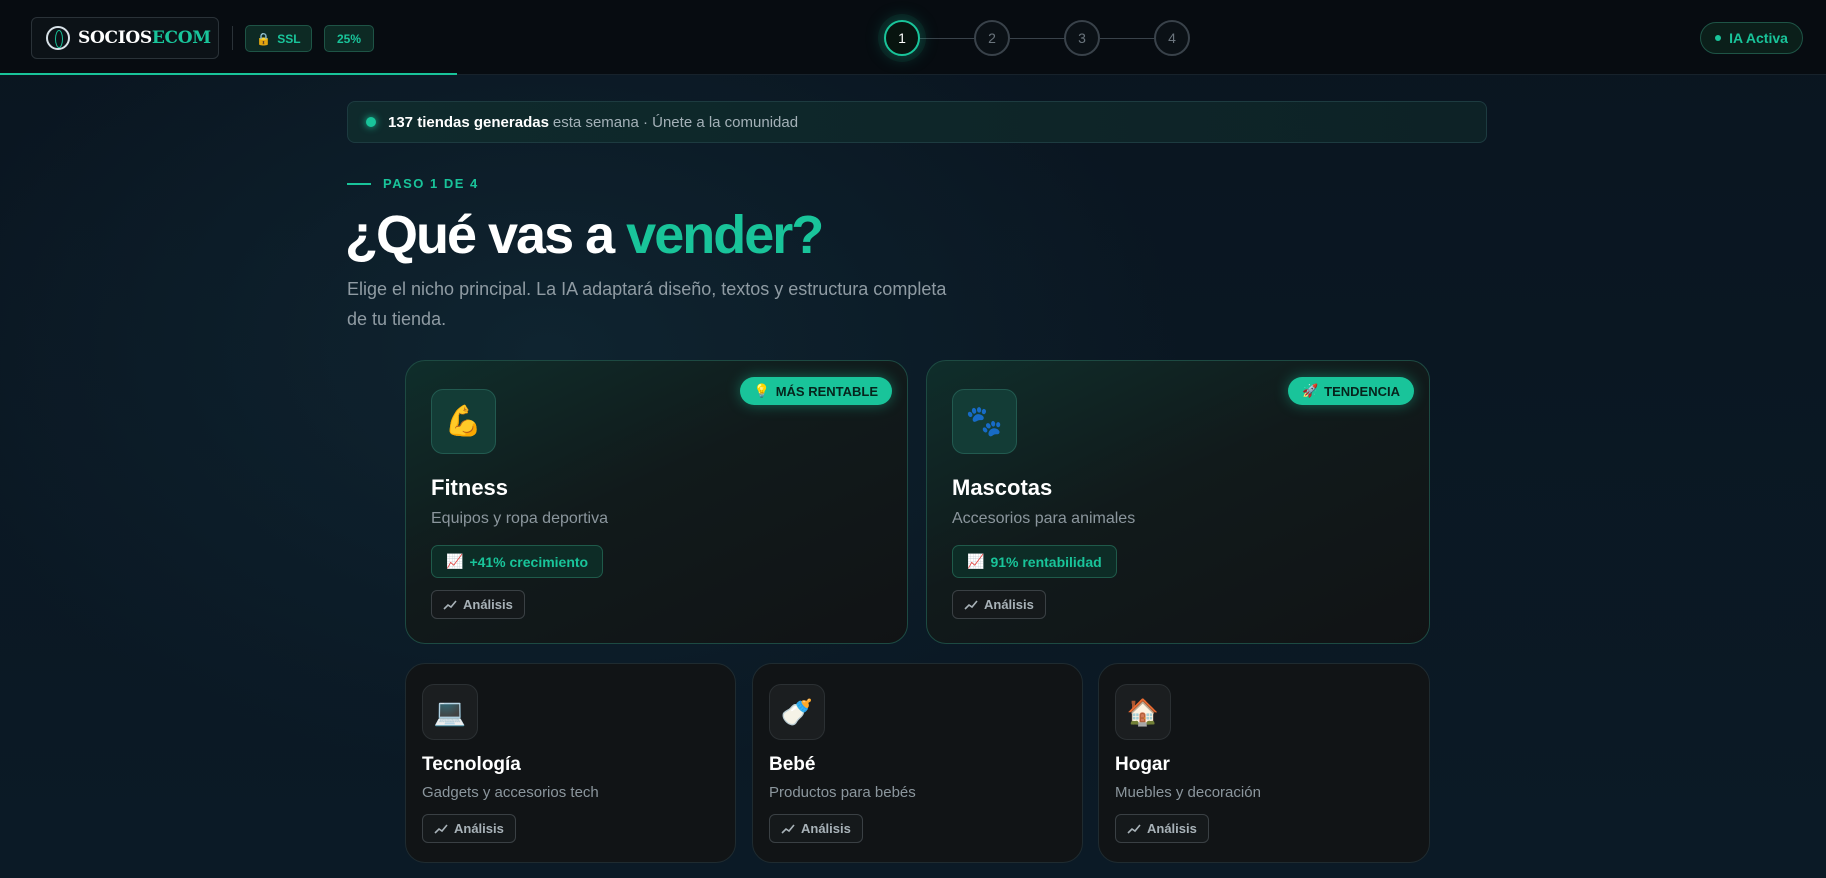 Image resolution: width=1826 pixels, height=878 pixels. I want to click on live-dot-icon, so click(371, 122).